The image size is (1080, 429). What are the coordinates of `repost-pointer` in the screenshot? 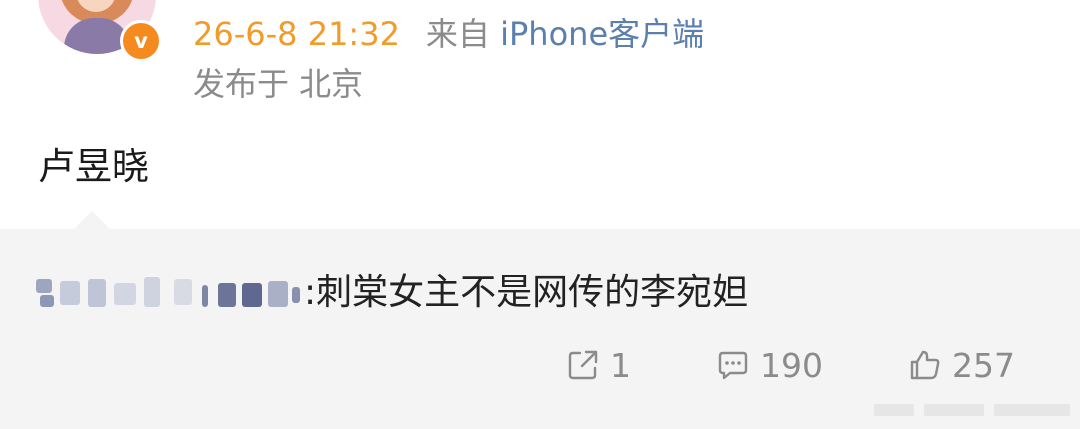 It's located at (92, 220).